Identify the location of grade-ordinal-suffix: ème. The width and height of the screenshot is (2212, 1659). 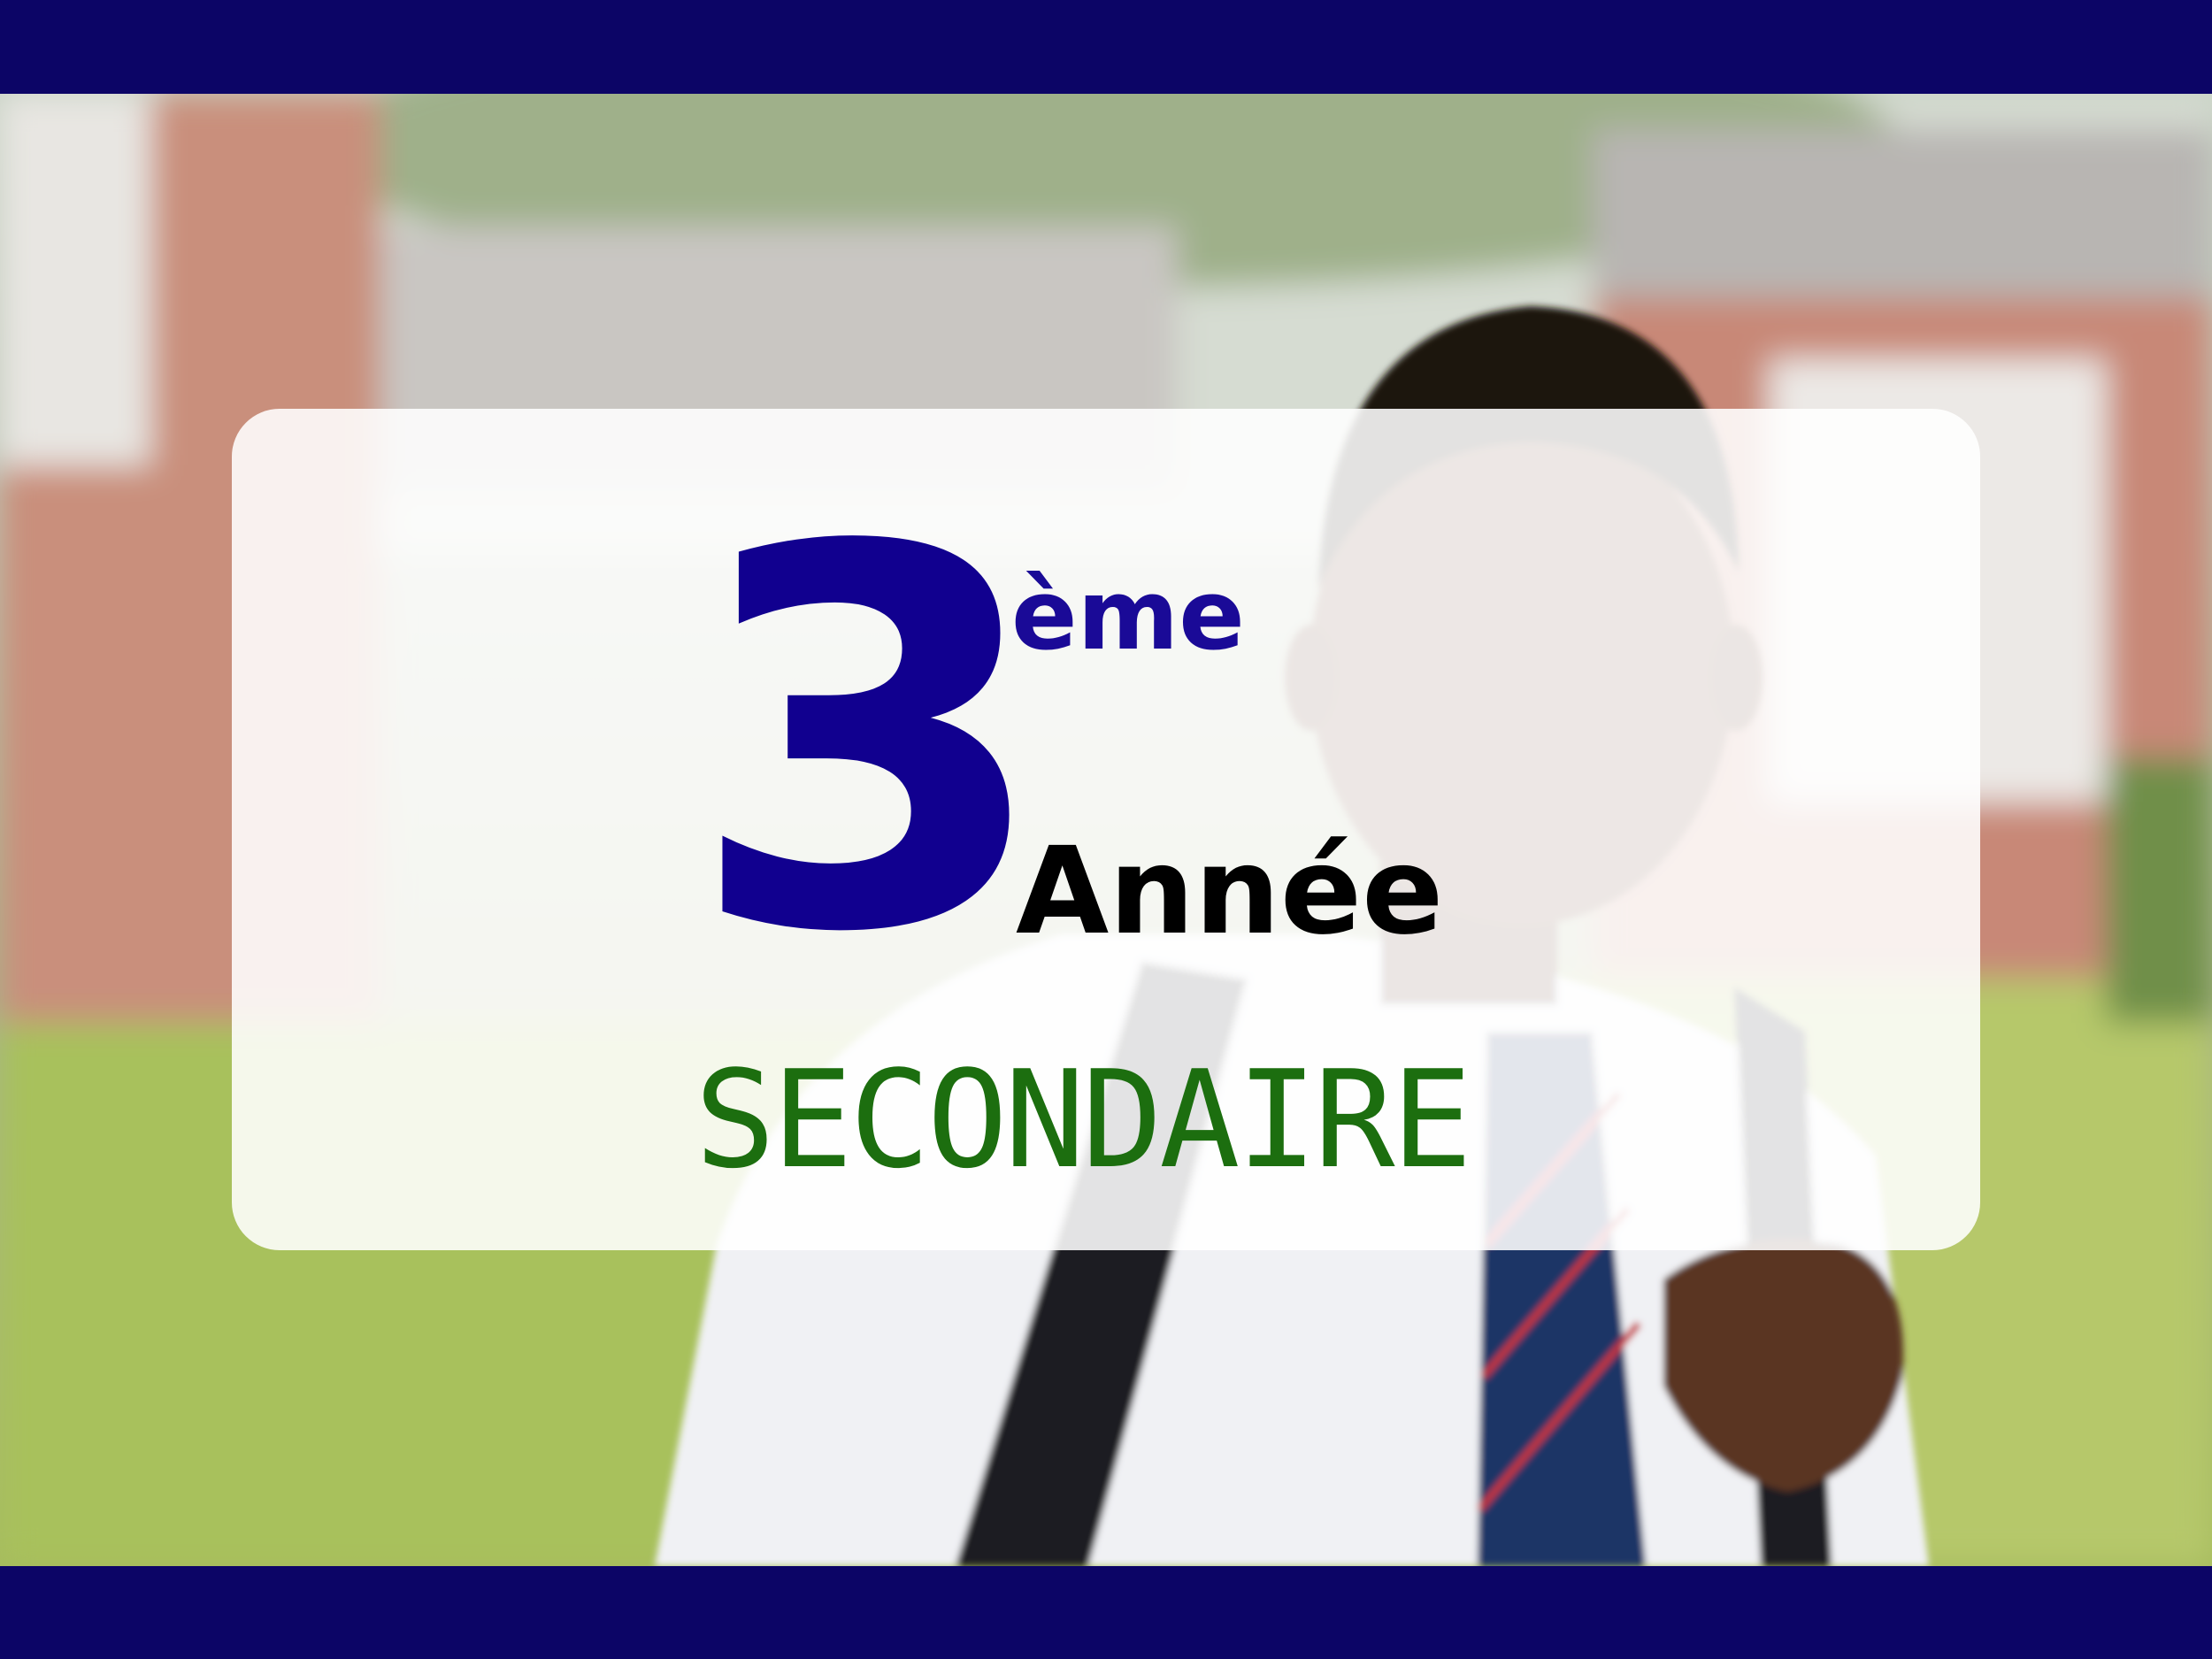
(1128, 615).